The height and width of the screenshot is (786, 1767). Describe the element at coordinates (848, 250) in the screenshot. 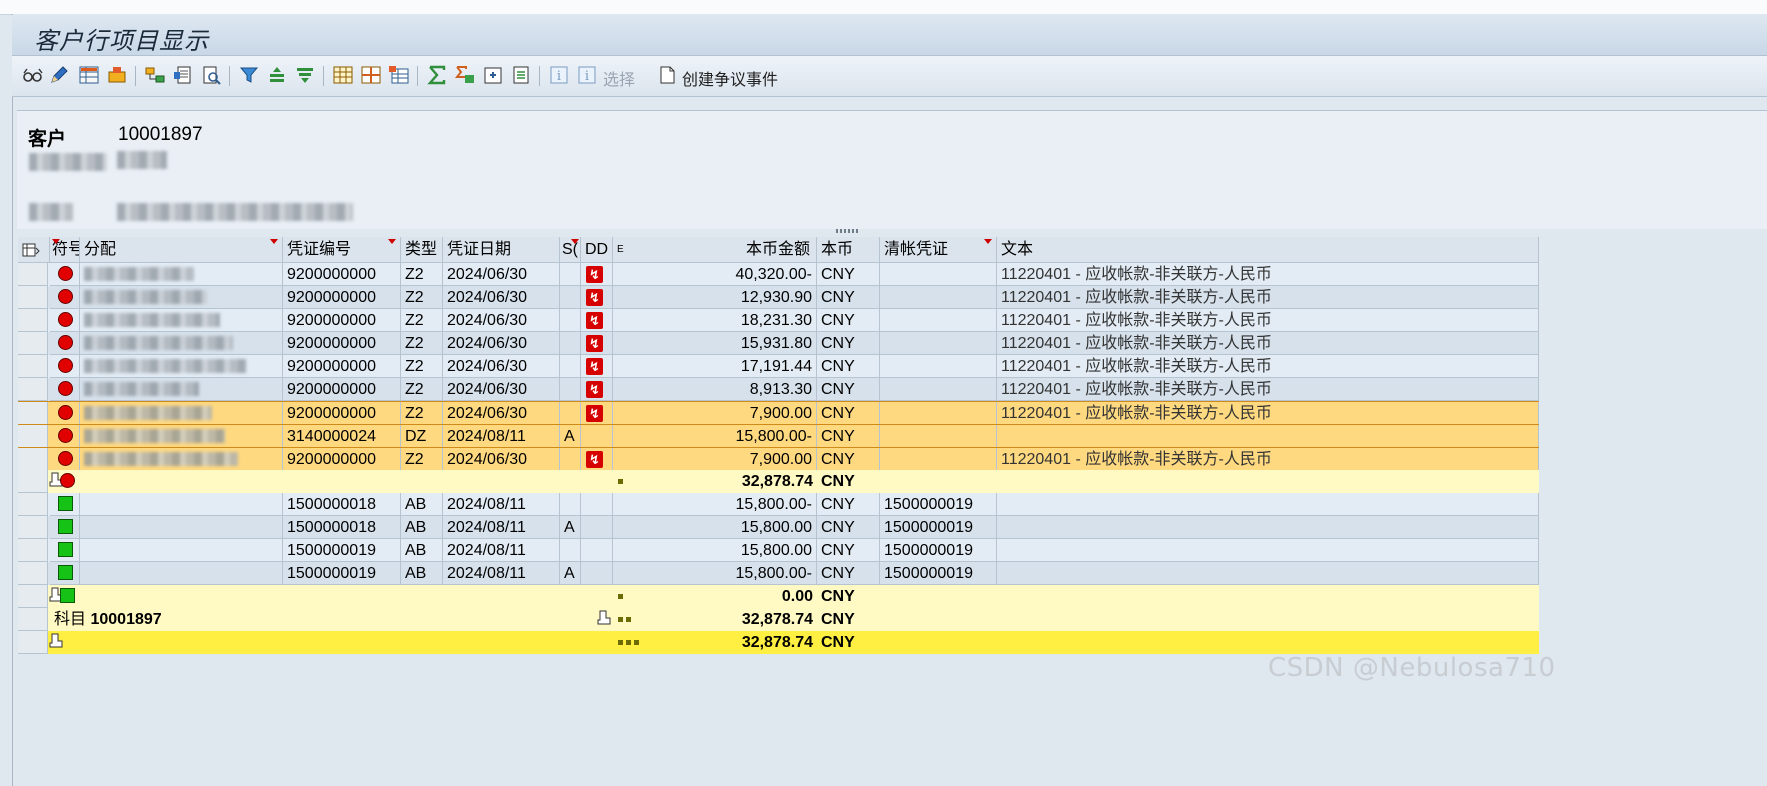

I see `col-header-currency: 本币` at that location.